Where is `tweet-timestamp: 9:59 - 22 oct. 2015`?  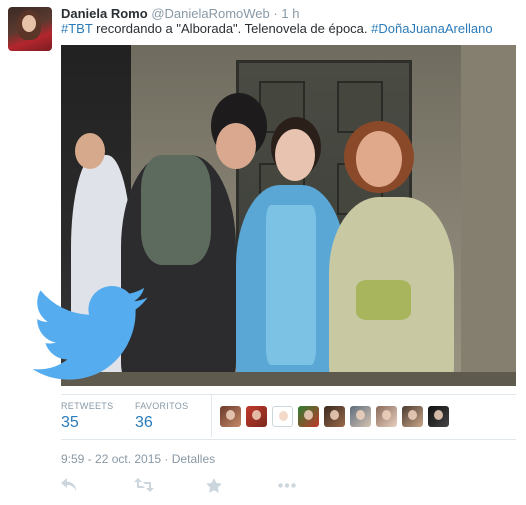
tweet-timestamp: 9:59 - 22 oct. 2015 is located at coordinates (111, 459).